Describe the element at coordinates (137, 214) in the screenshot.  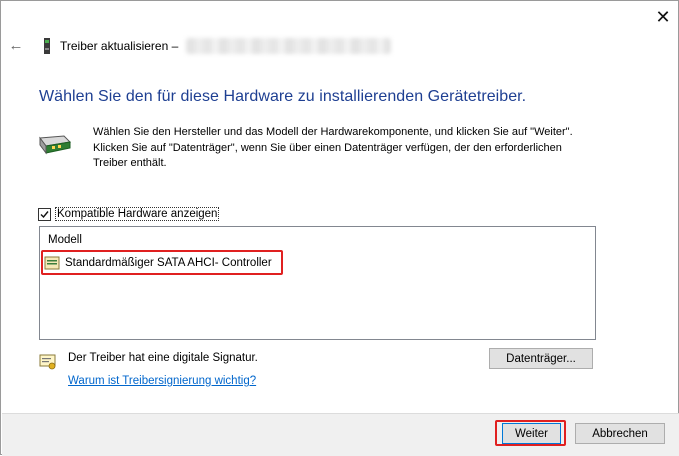
I see `compatible-hardware-label: Kompatible Hardware anzeigen` at that location.